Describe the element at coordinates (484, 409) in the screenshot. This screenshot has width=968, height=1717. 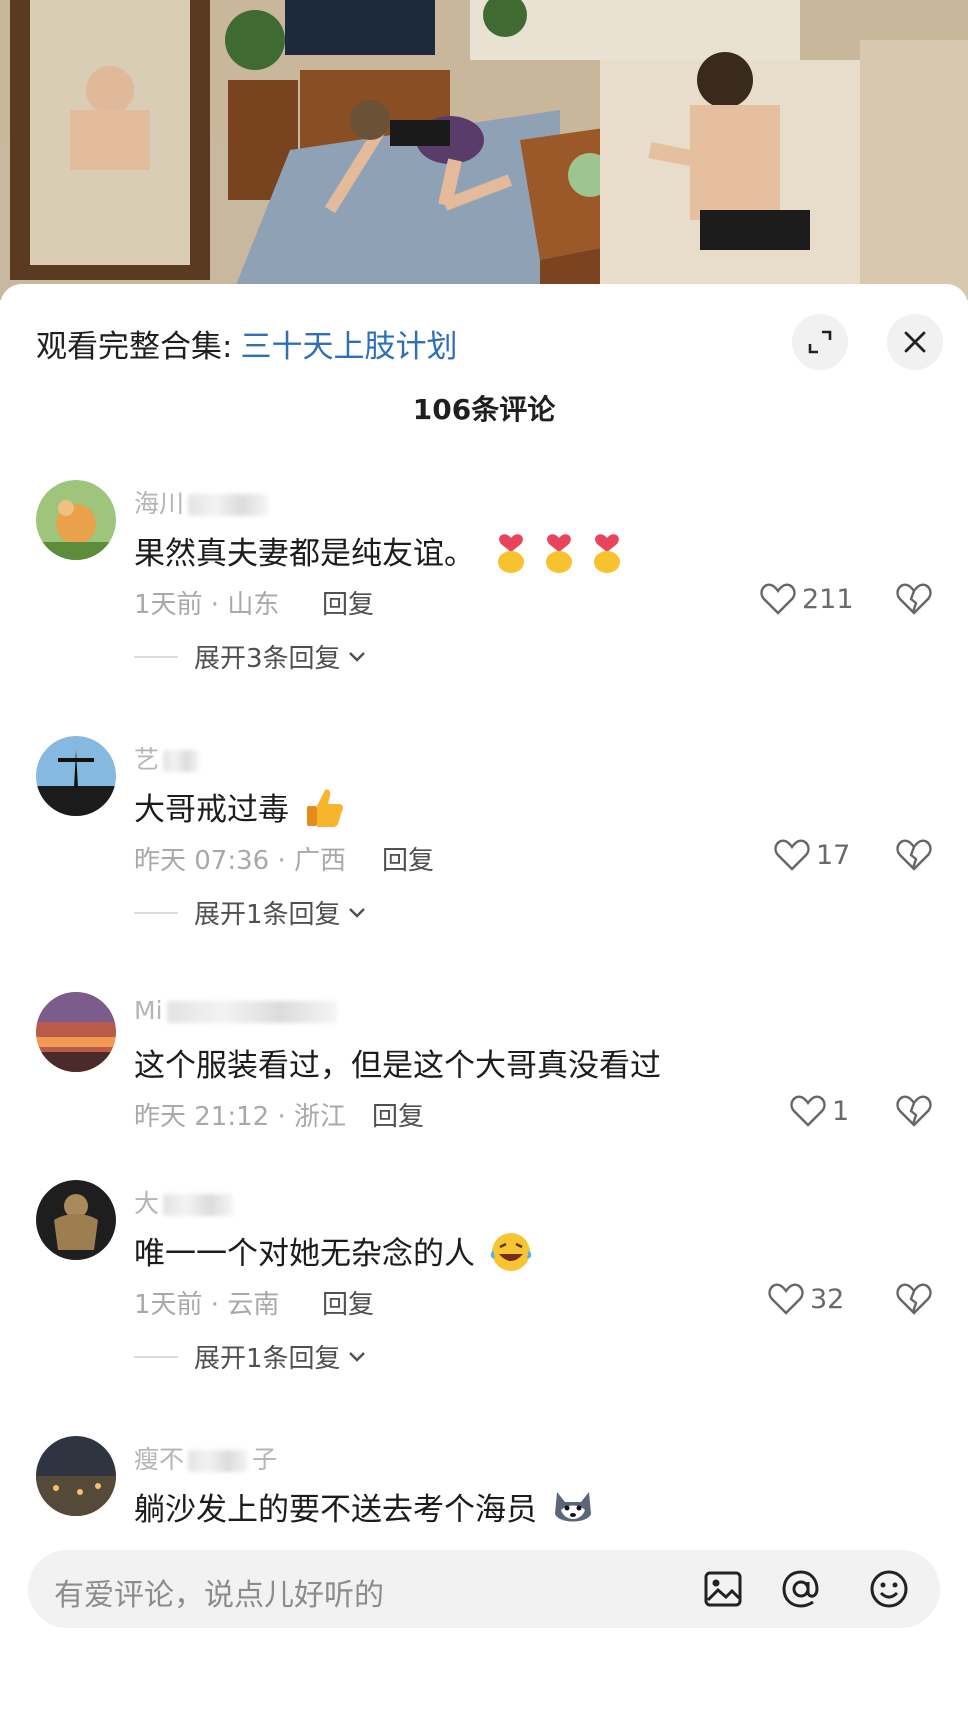
I see `comment-count: 106条评论` at that location.